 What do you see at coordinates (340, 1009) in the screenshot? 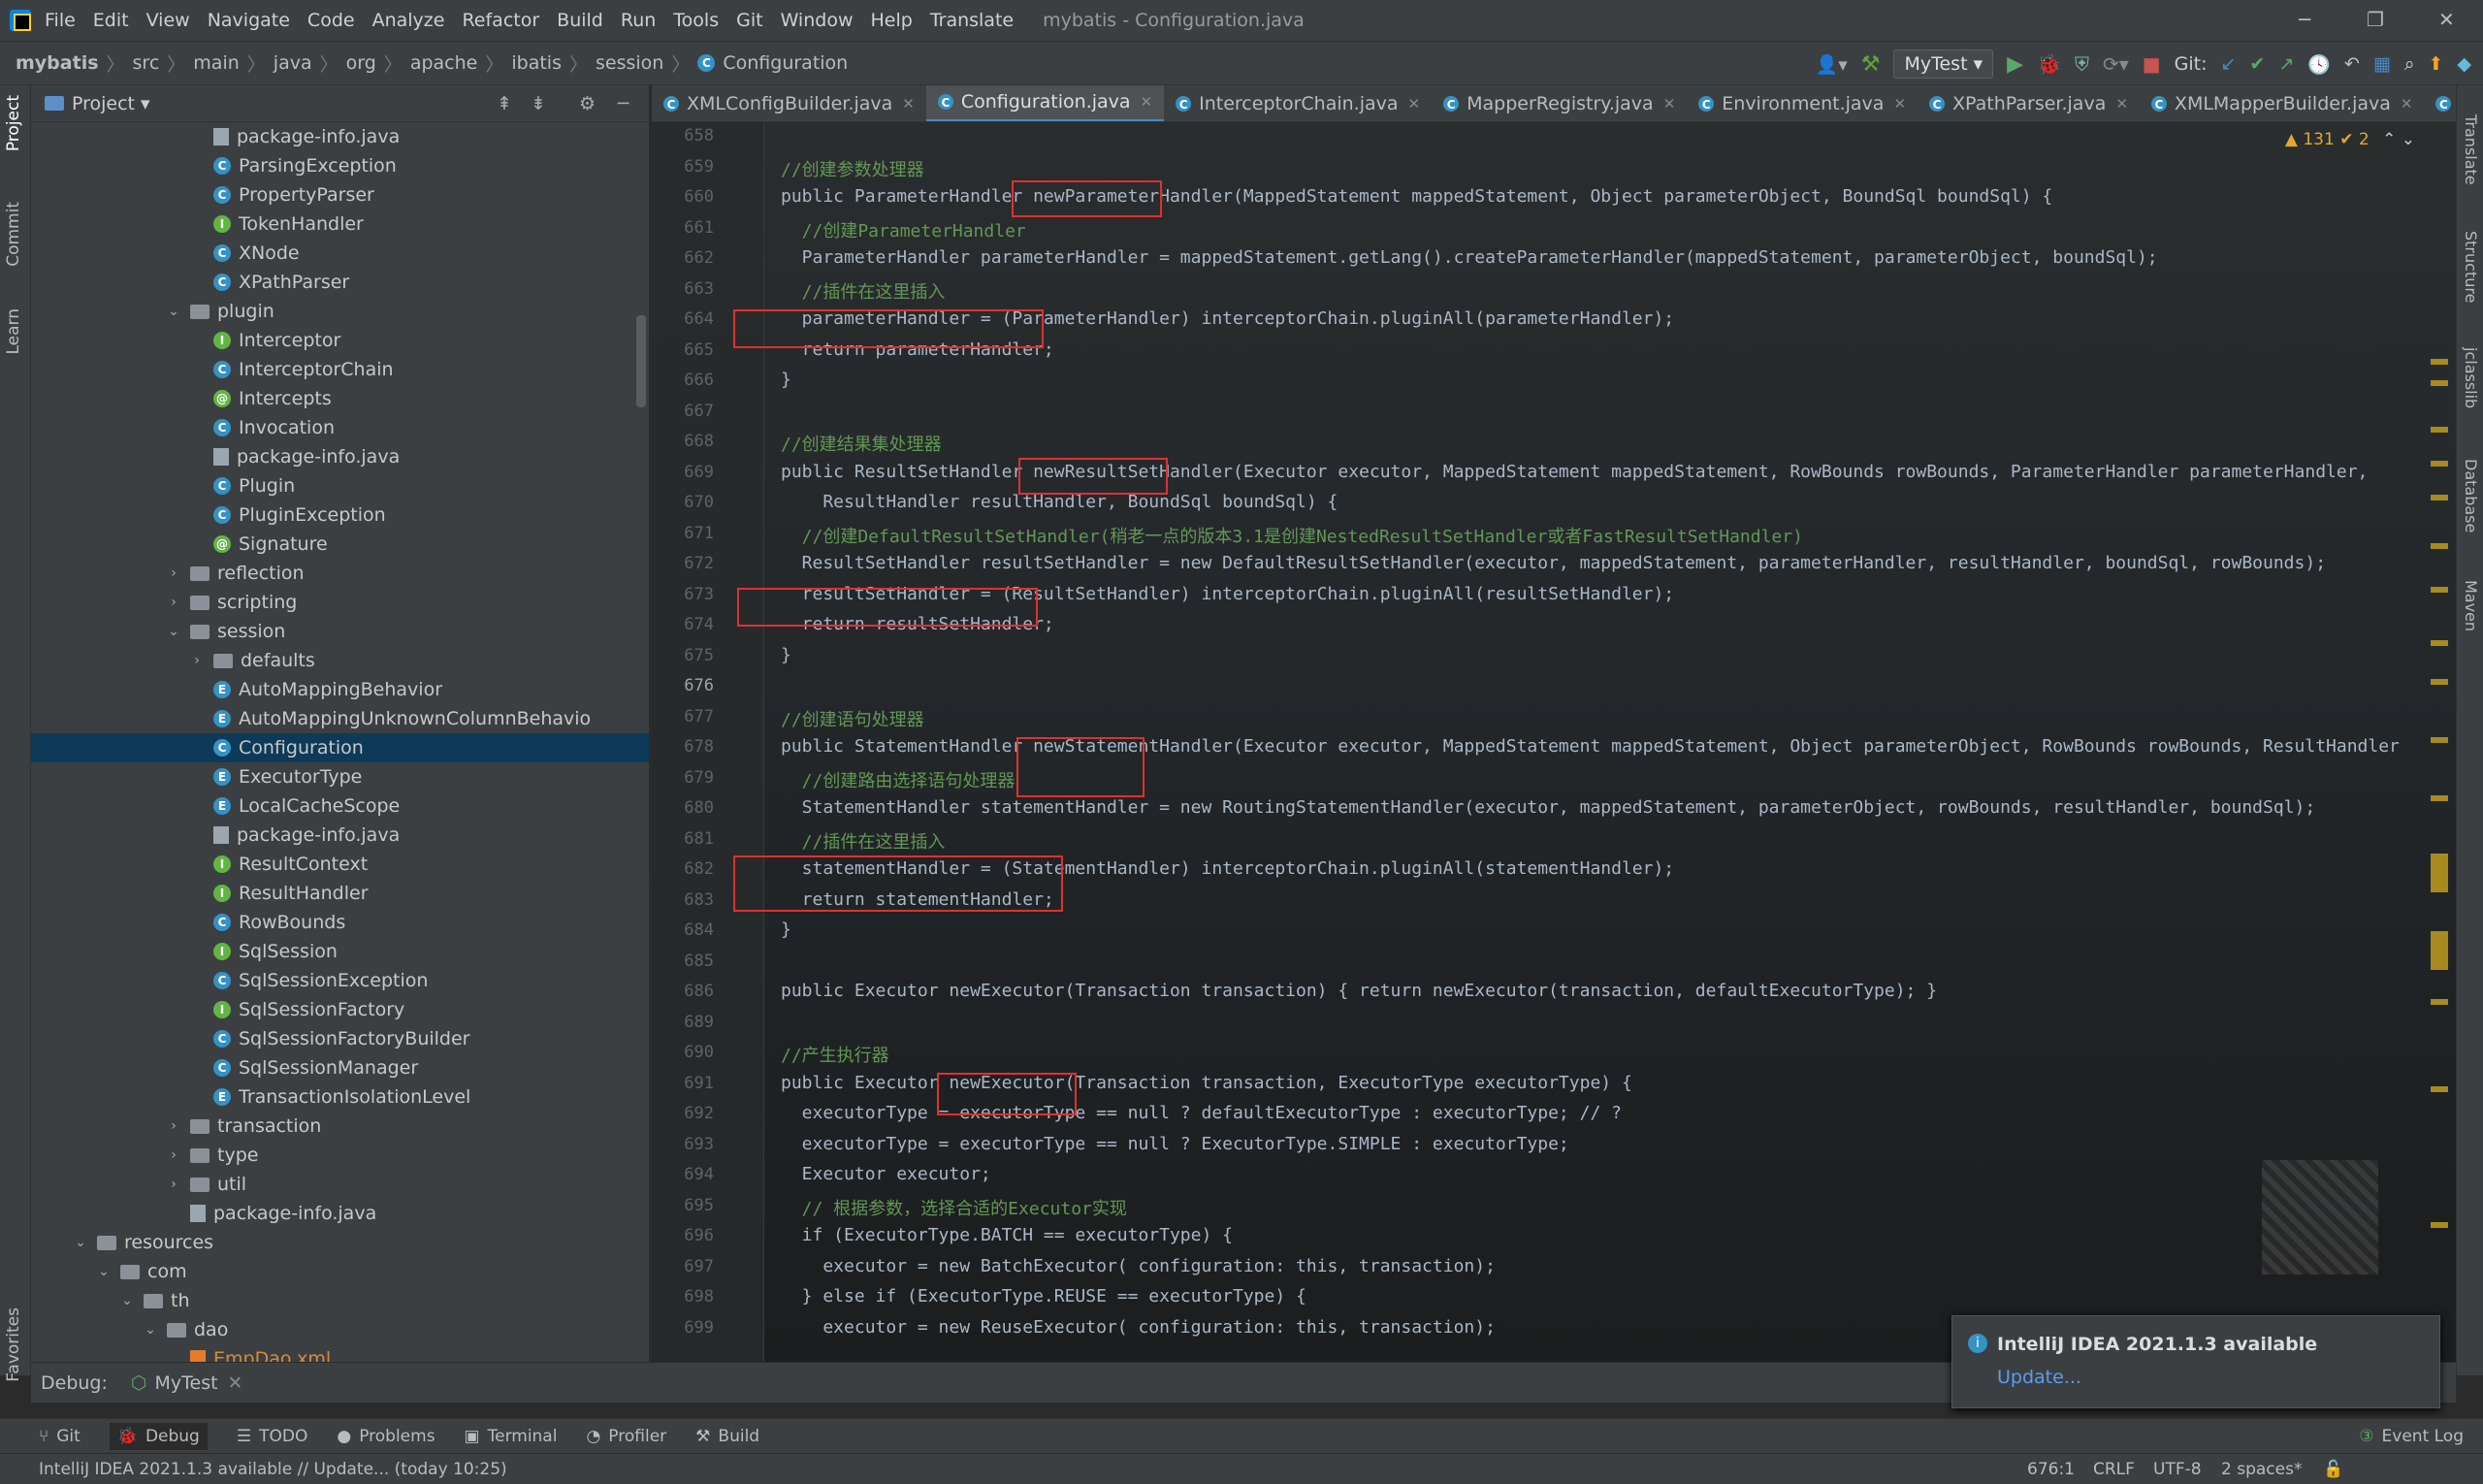
I see `tree-file-item: I SqlSessionFactory` at bounding box center [340, 1009].